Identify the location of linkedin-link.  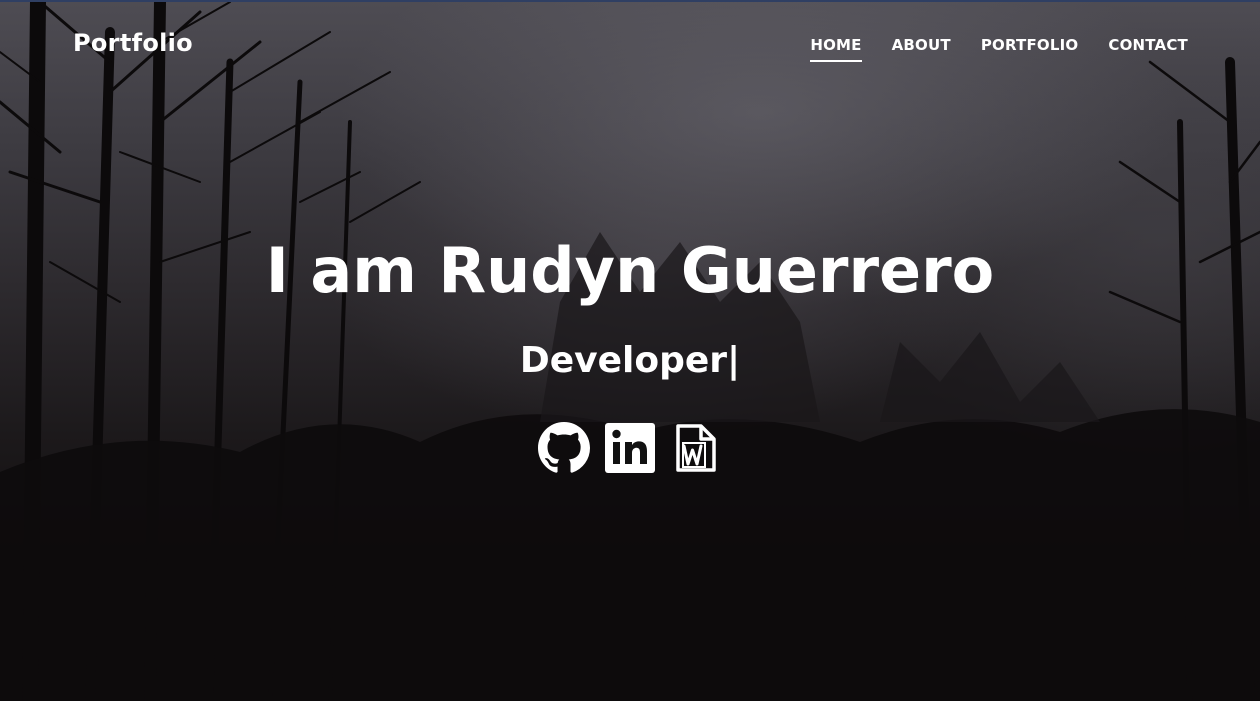
(630, 448).